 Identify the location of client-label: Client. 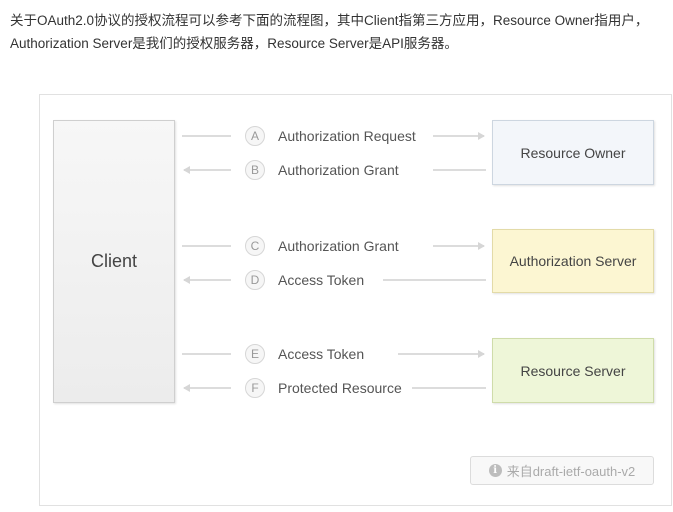
(114, 261).